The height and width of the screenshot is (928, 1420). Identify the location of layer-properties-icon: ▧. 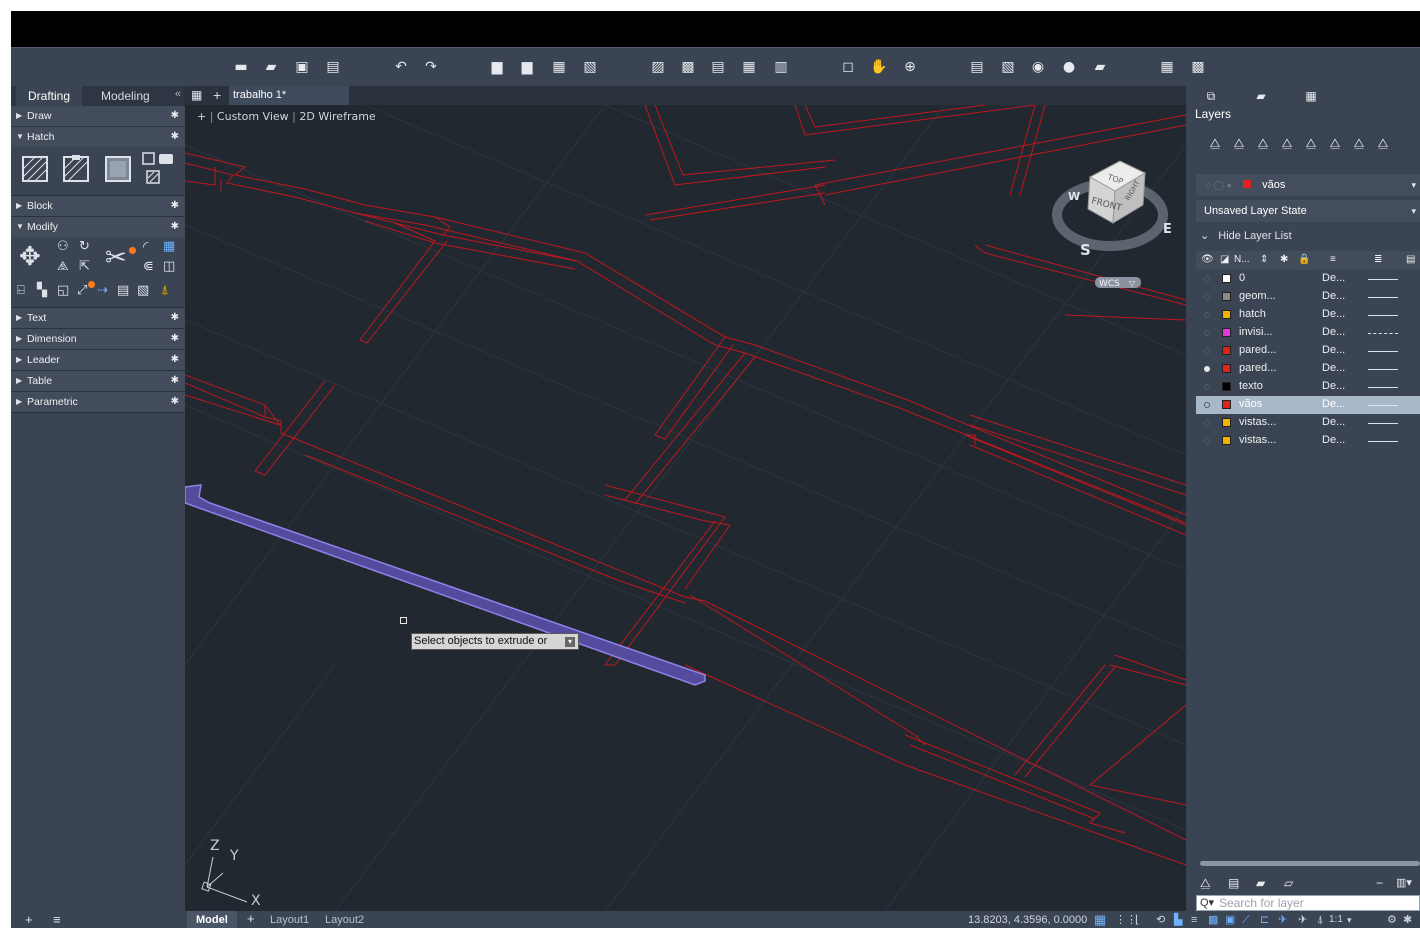
(1008, 67).